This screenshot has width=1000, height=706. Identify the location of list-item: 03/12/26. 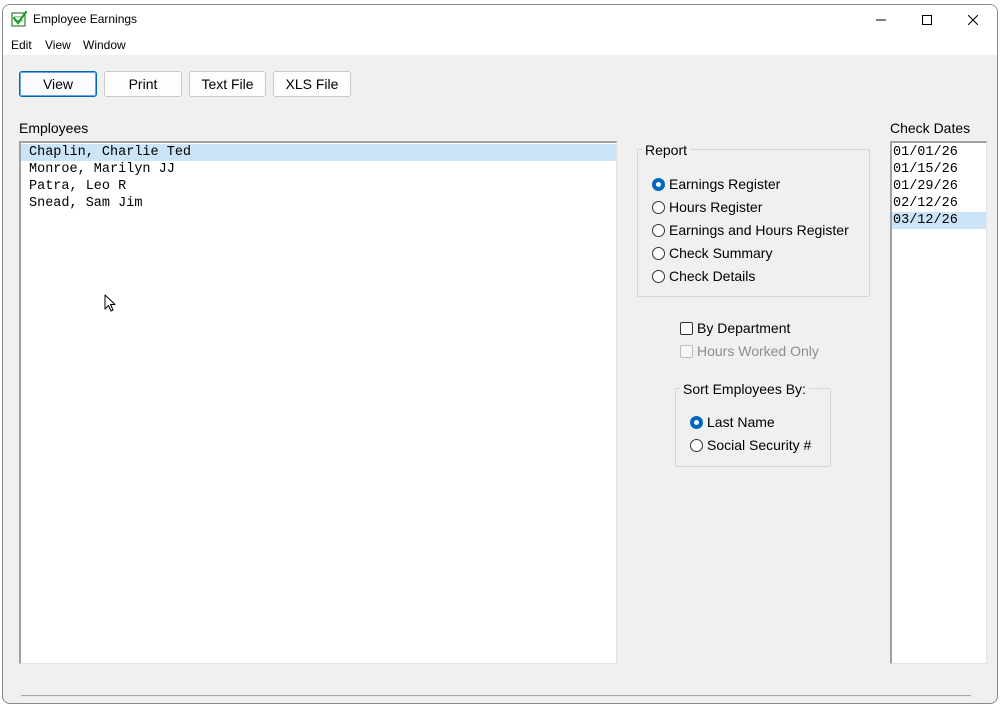
(939, 220).